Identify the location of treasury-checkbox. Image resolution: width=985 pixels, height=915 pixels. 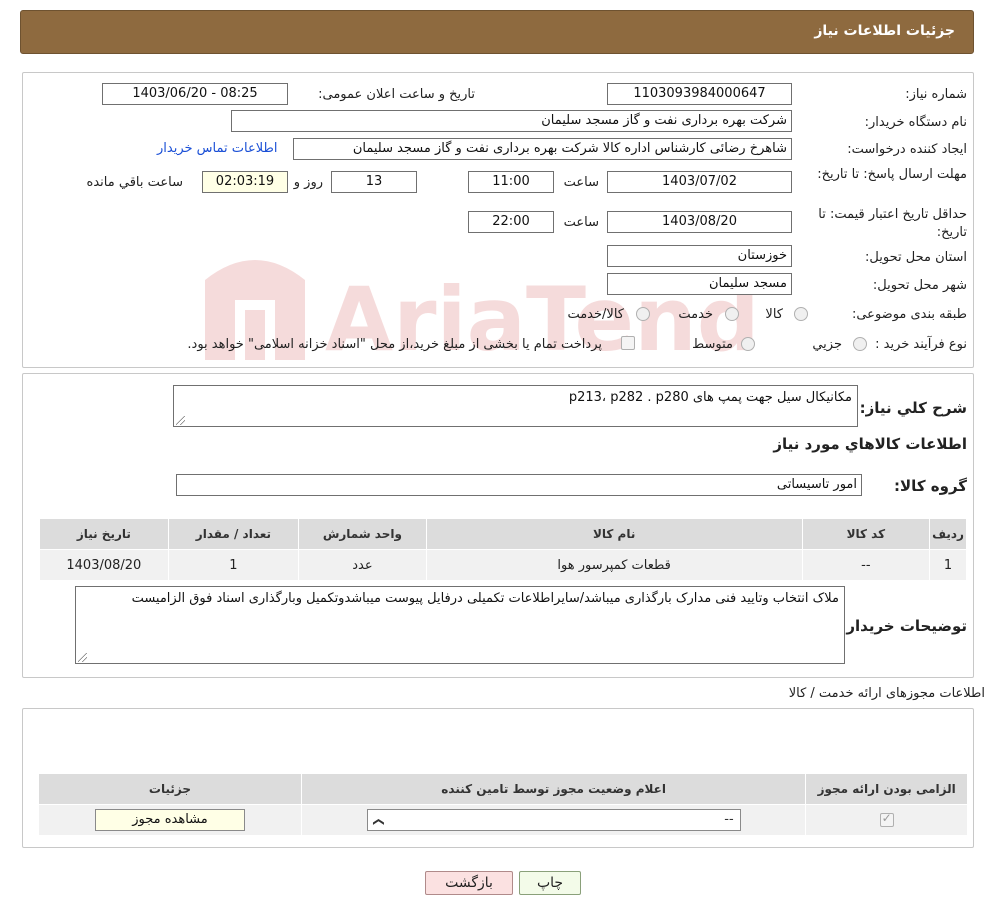
(628, 343).